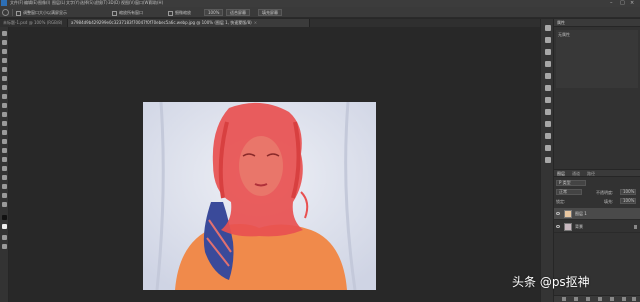 The height and width of the screenshot is (302, 640). What do you see at coordinates (4, 105) in the screenshot?
I see `stamp-tool-icon` at bounding box center [4, 105].